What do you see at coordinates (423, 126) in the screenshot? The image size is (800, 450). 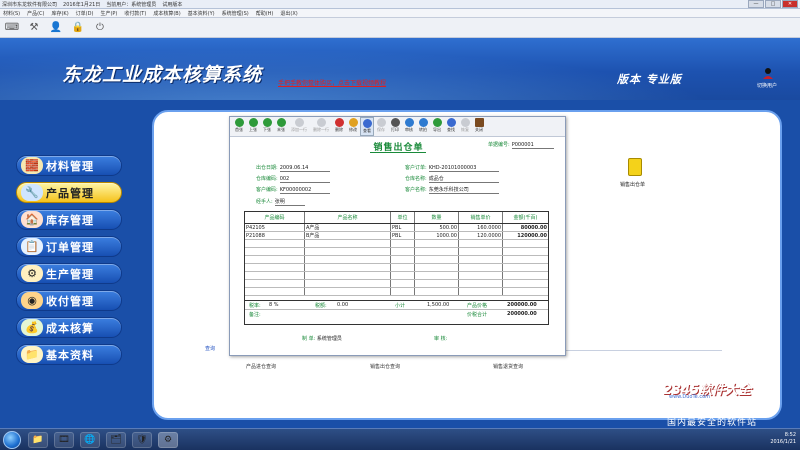 I see `transfer-button: 转拍` at bounding box center [423, 126].